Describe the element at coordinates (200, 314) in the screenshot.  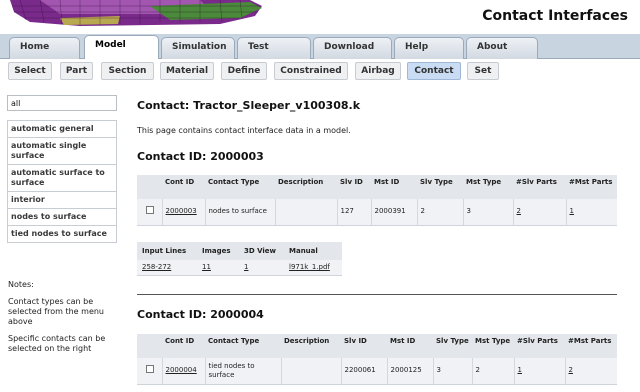
I see `contact-heading: Contact ID: 2000004` at that location.